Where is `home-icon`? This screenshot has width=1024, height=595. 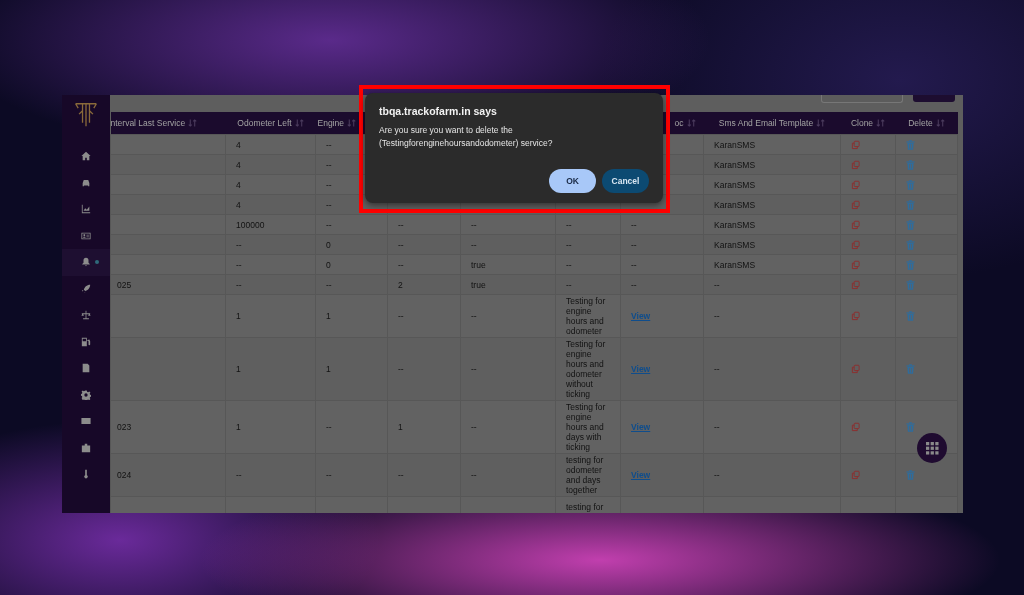 home-icon is located at coordinates (86, 156).